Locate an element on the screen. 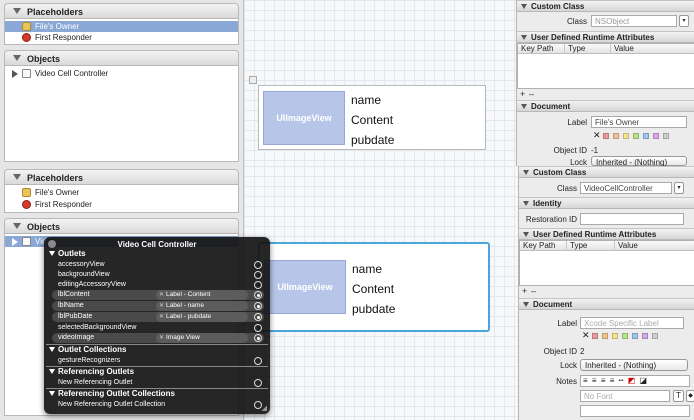  bottom-table-view-cell: UIImageView name Content pubdate is located at coordinates (374, 287).